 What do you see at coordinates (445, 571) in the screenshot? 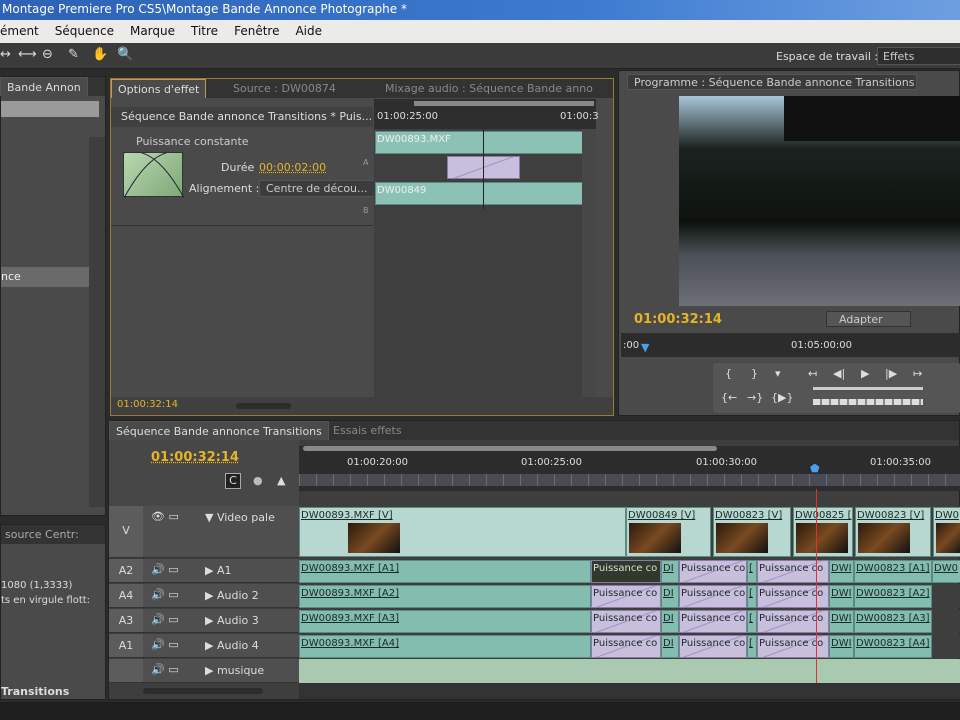
I see `audio-clip: DW00893.MXF [A1]` at bounding box center [445, 571].